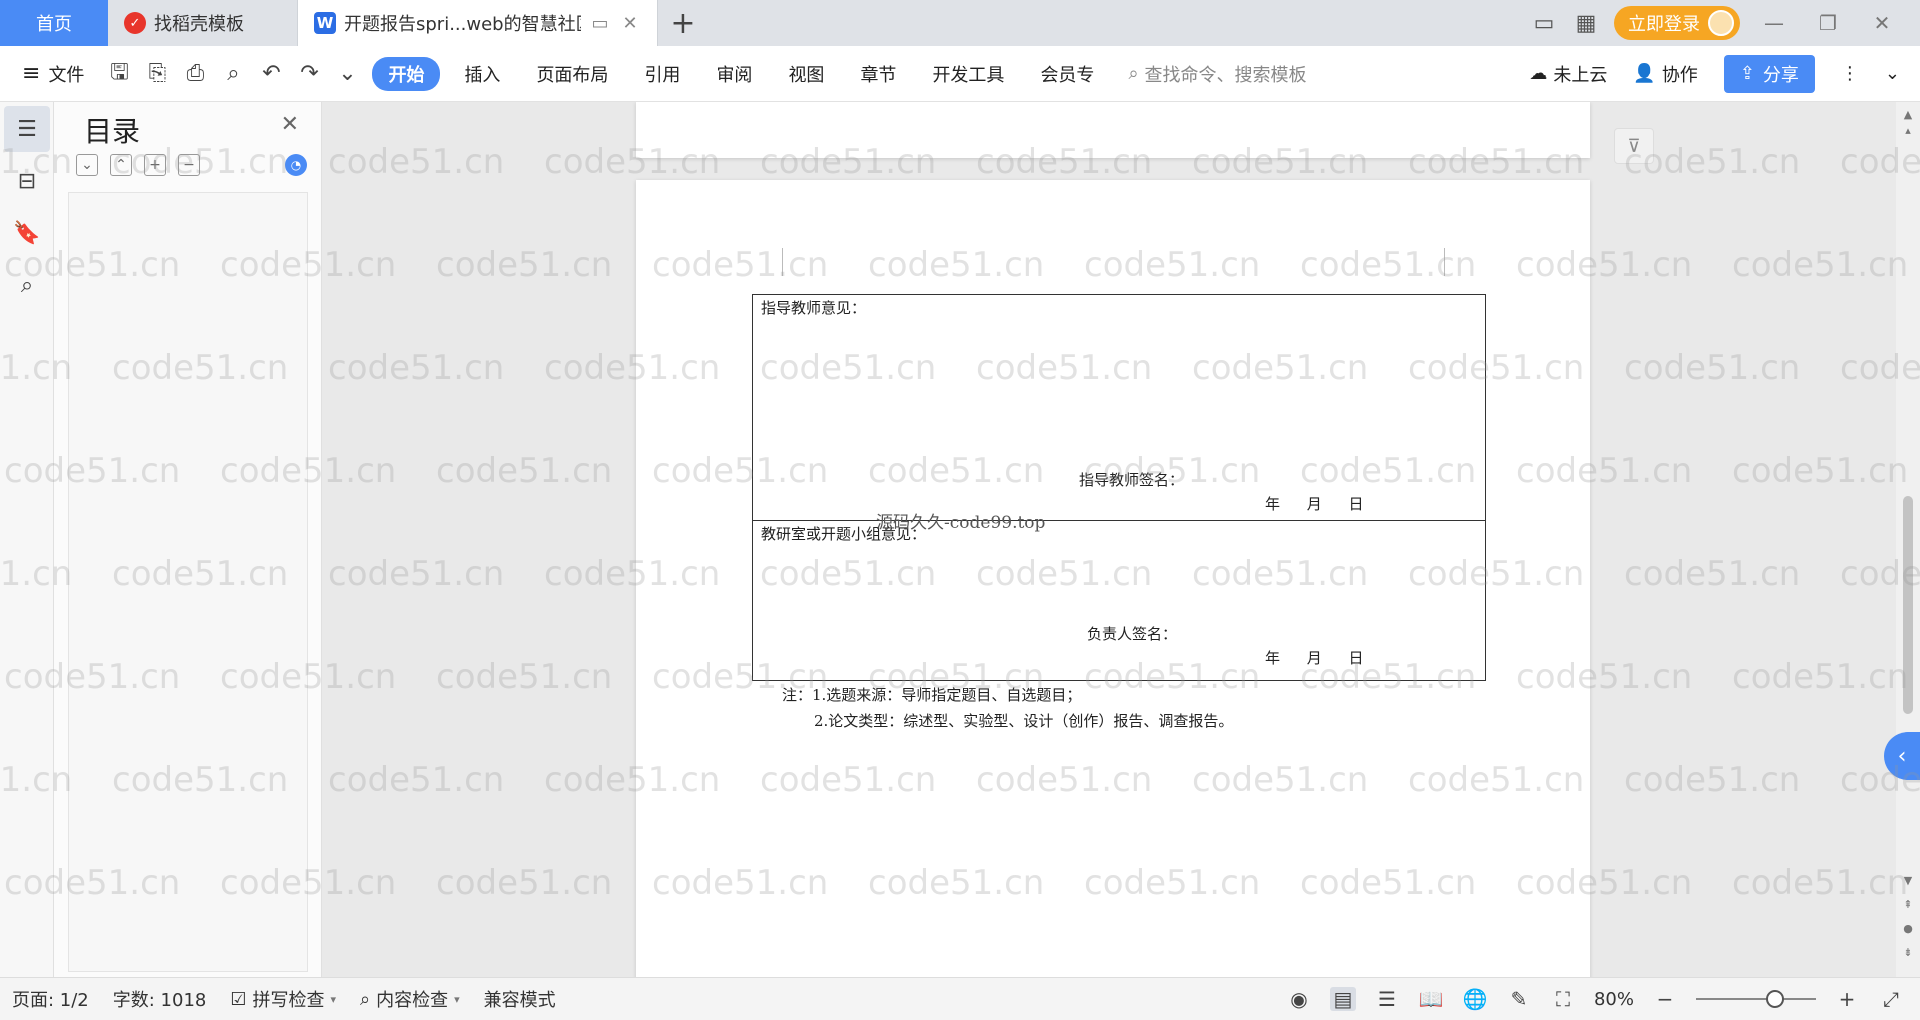  I want to click on scroll-up-page-icon: ▴, so click(1908, 130).